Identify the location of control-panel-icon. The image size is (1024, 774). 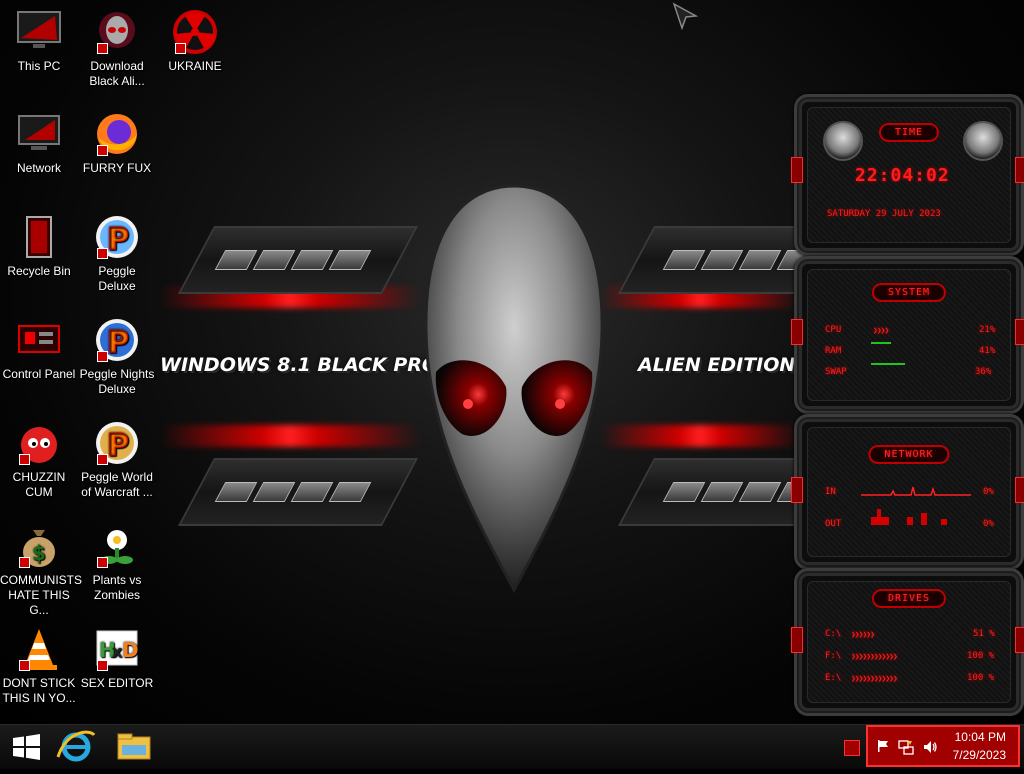
(39, 340).